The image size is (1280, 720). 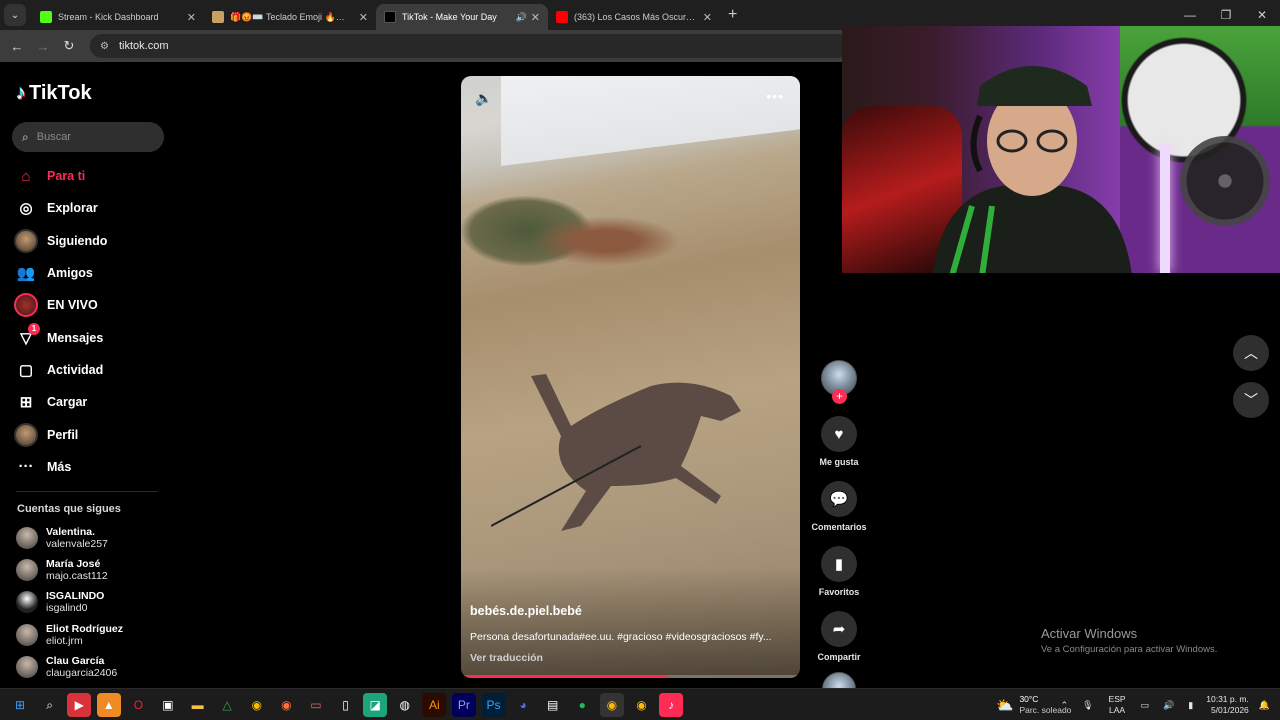 I want to click on speaker-icon: 🔊, so click(x=521, y=17).